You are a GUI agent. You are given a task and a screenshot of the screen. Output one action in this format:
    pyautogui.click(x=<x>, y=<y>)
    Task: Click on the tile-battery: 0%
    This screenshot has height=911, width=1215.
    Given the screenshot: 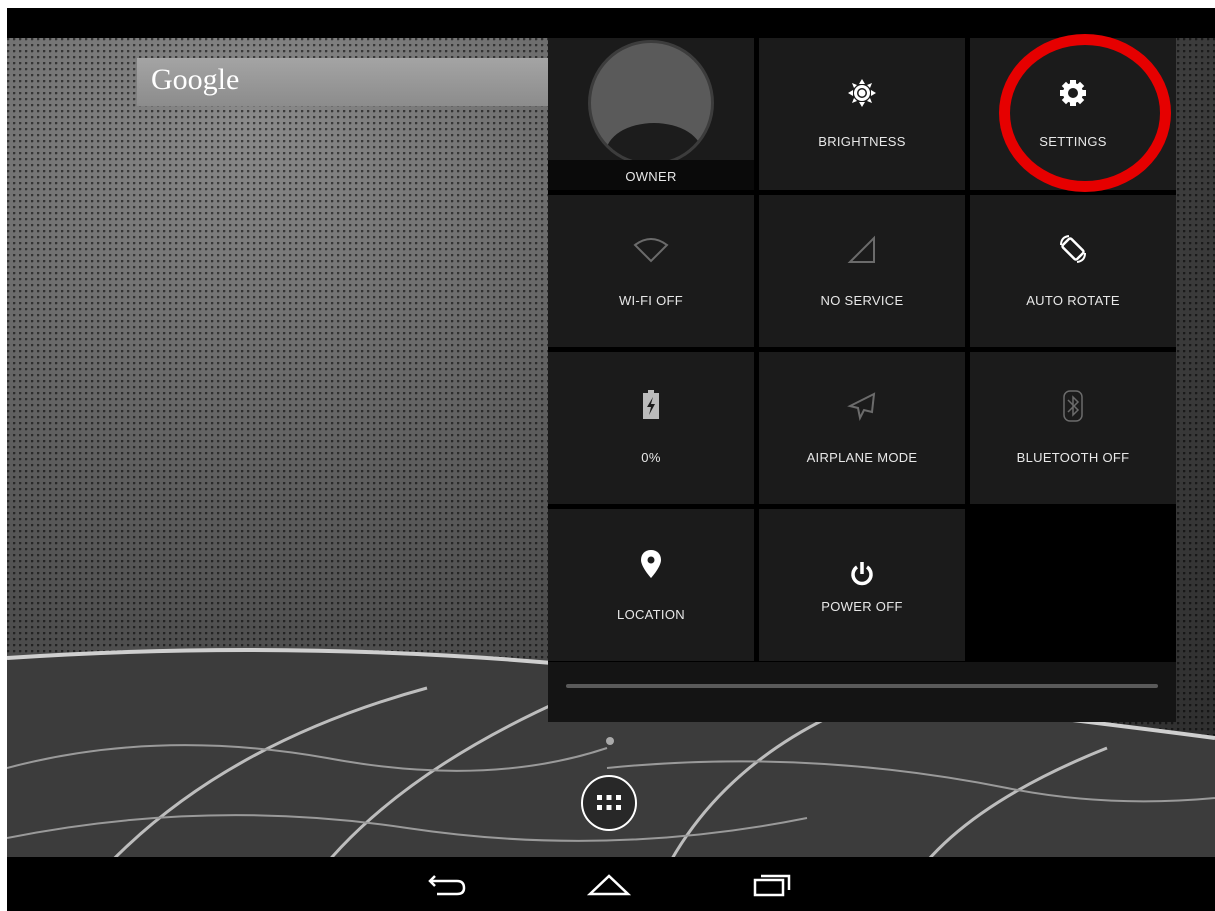 What is the action you would take?
    pyautogui.click(x=651, y=428)
    